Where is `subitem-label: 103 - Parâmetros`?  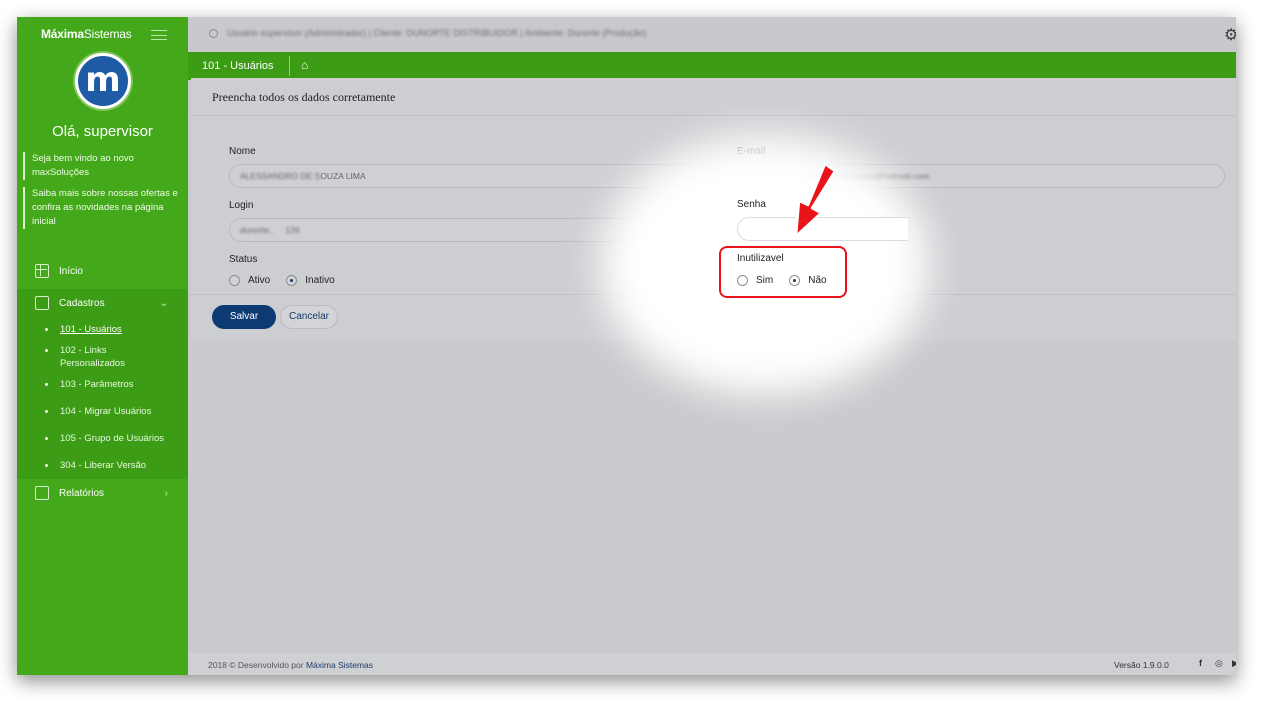 subitem-label: 103 - Parâmetros is located at coordinates (97, 384).